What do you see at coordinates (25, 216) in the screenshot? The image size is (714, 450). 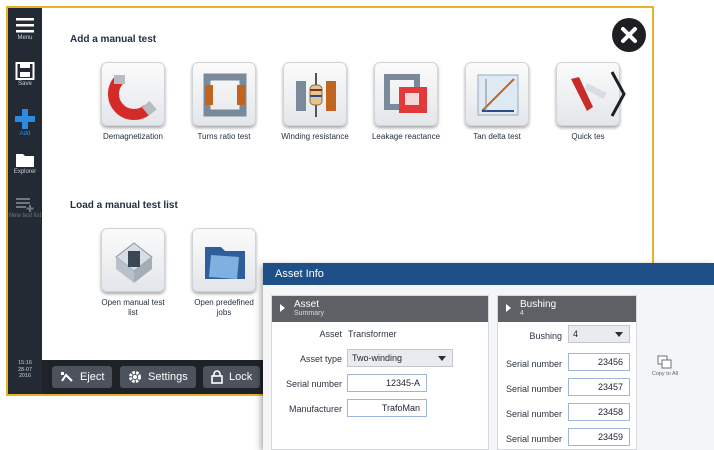 I see `sidebar-item-label: New test list` at bounding box center [25, 216].